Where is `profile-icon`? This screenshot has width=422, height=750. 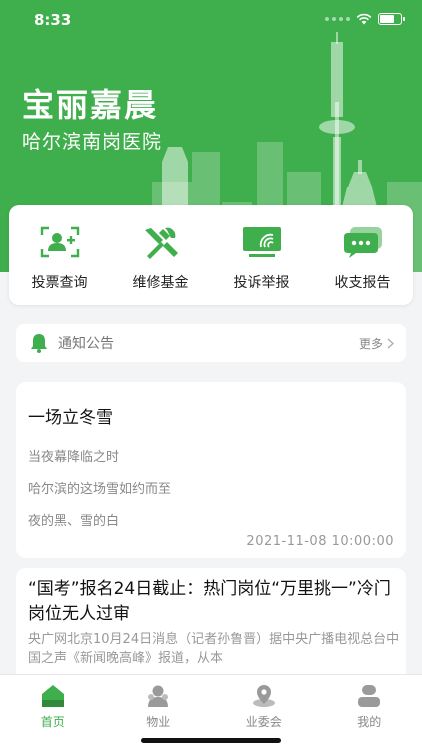
profile-icon is located at coordinates (369, 696).